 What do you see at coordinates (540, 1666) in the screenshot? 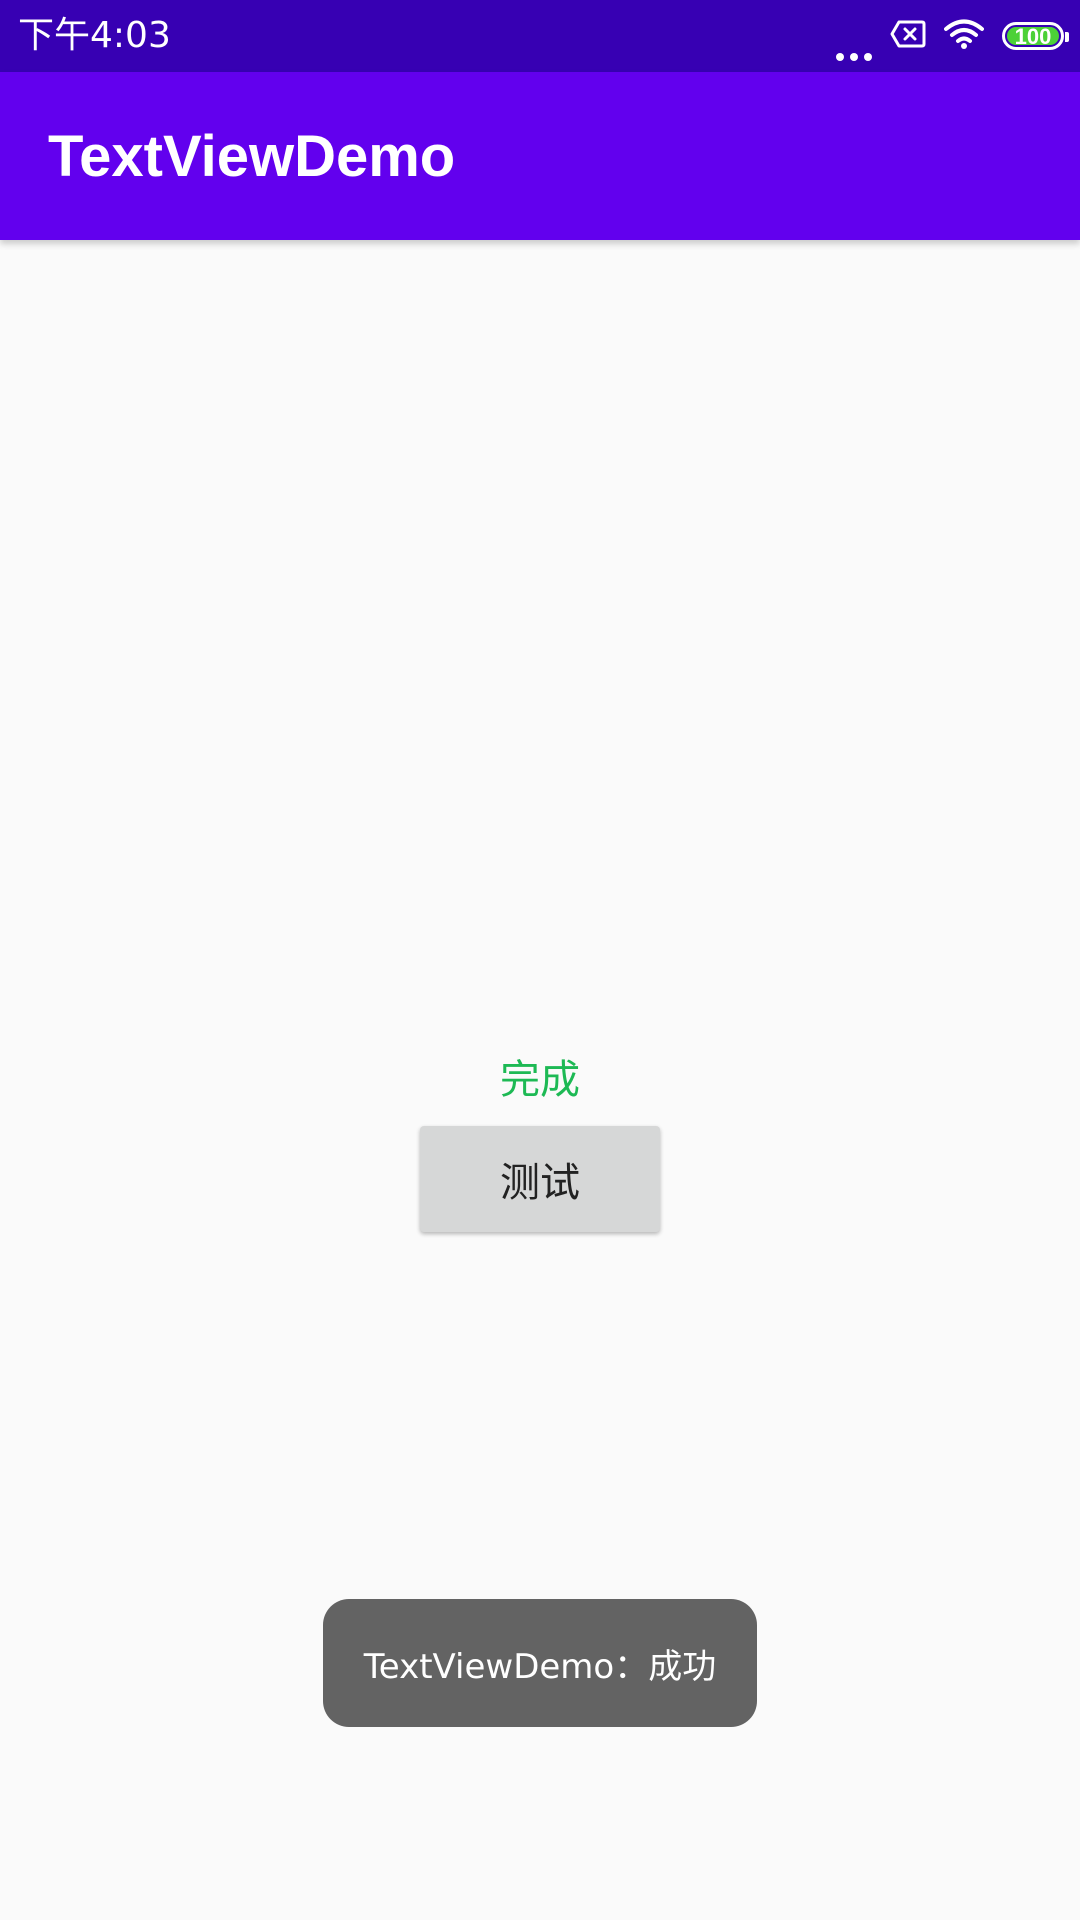
I see `toast-message: TextViewDemo：成功` at bounding box center [540, 1666].